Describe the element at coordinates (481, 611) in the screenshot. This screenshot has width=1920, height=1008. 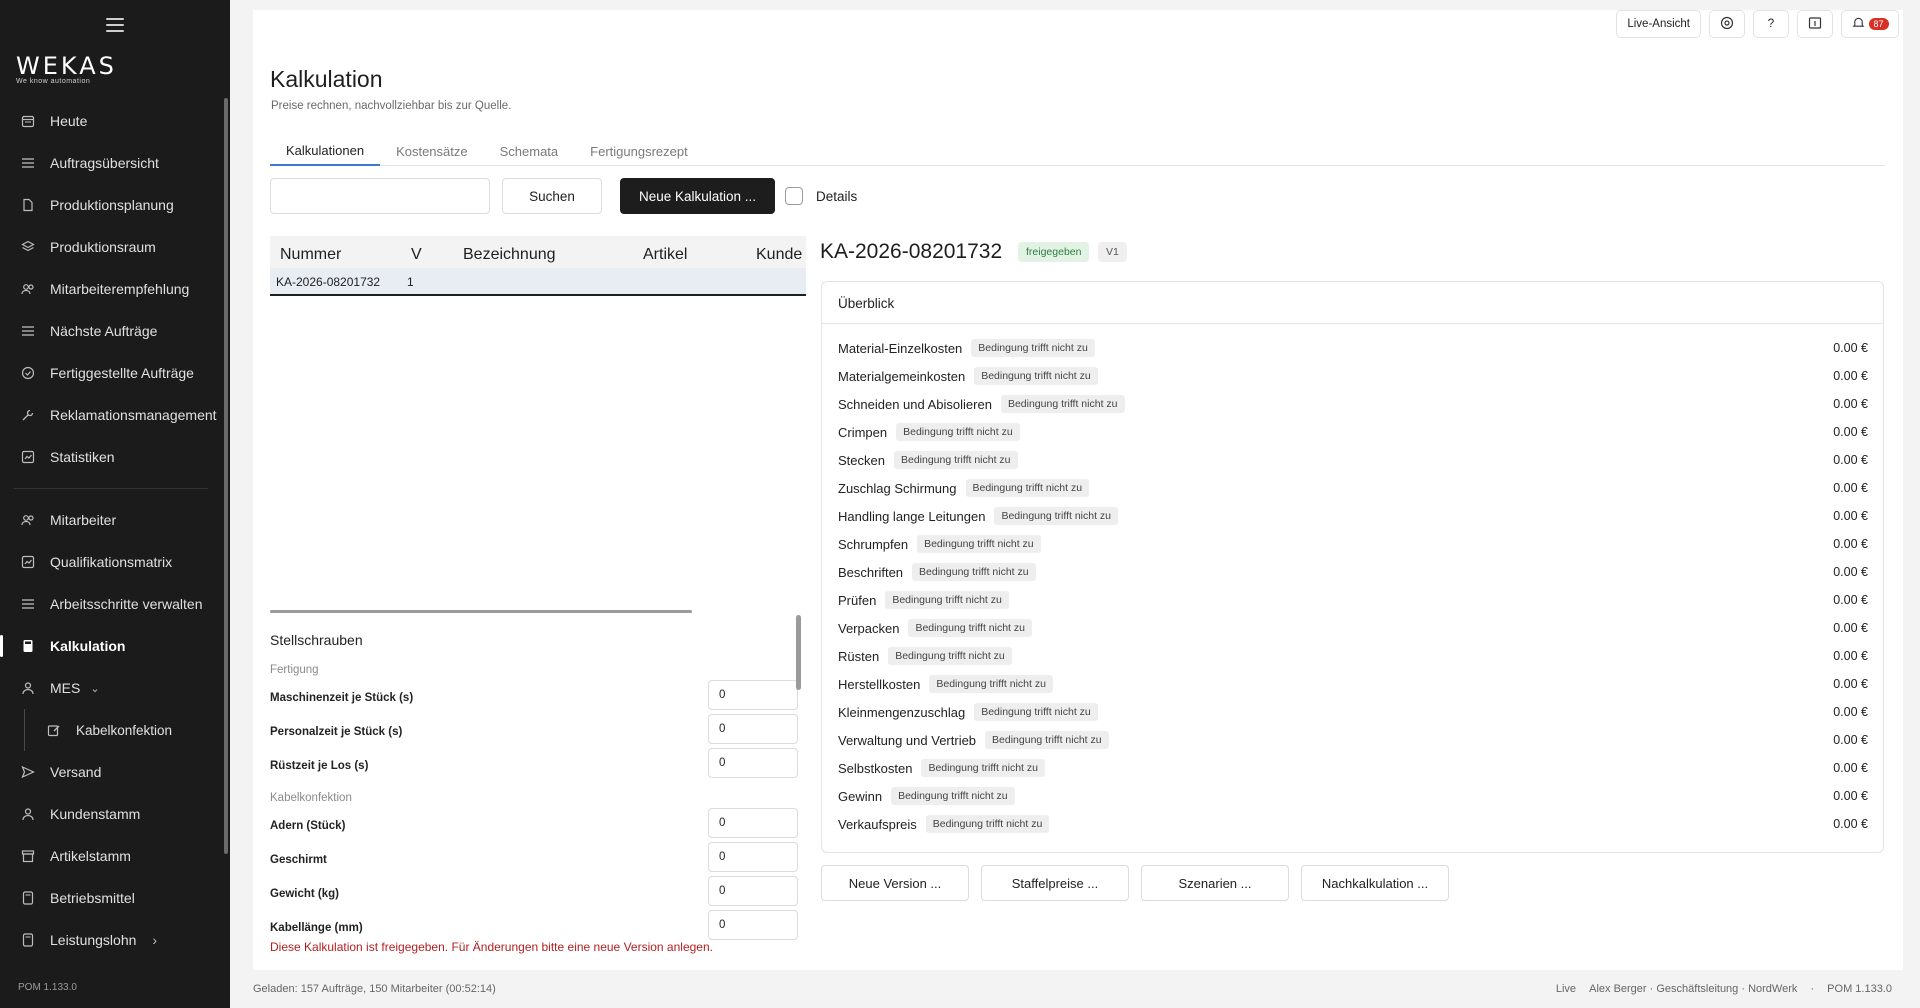
I see `table-horizontal-scrollbar` at that location.